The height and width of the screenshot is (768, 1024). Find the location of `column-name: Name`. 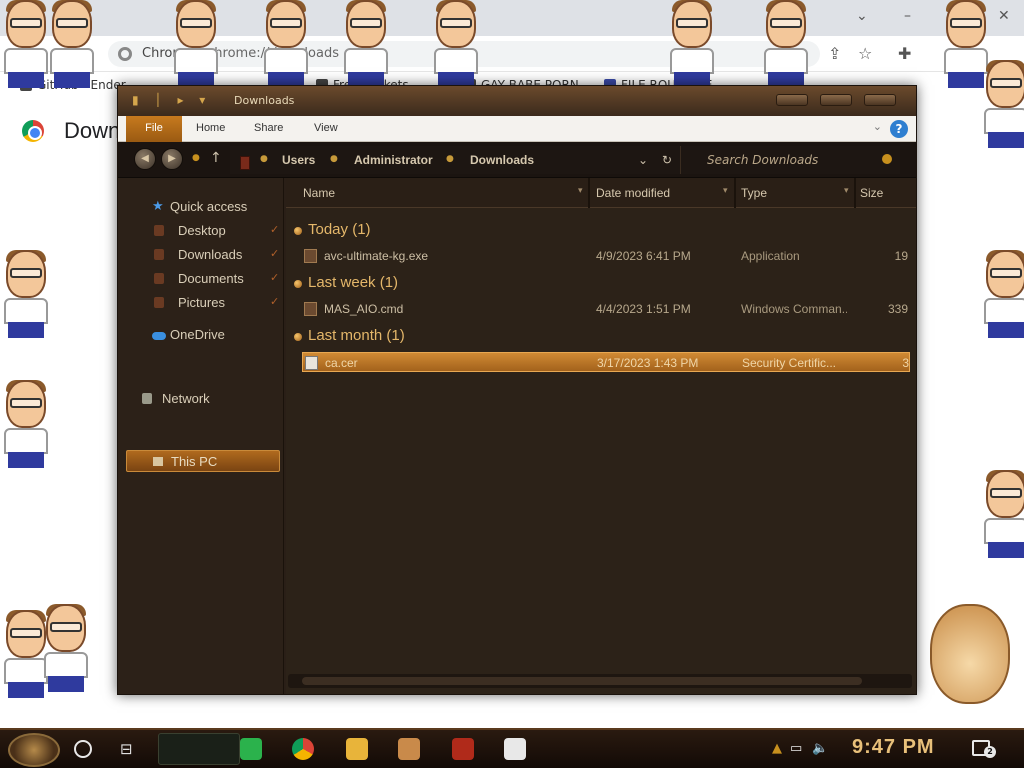

column-name: Name is located at coordinates (319, 193).